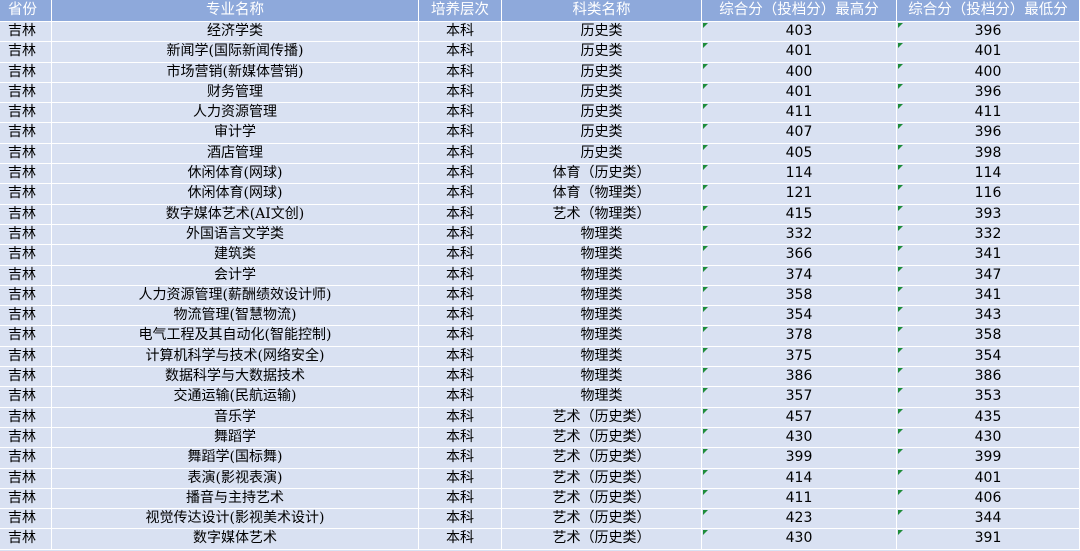  I want to click on major-name-cell: 市场营销(新媒体营销), so click(235, 72).